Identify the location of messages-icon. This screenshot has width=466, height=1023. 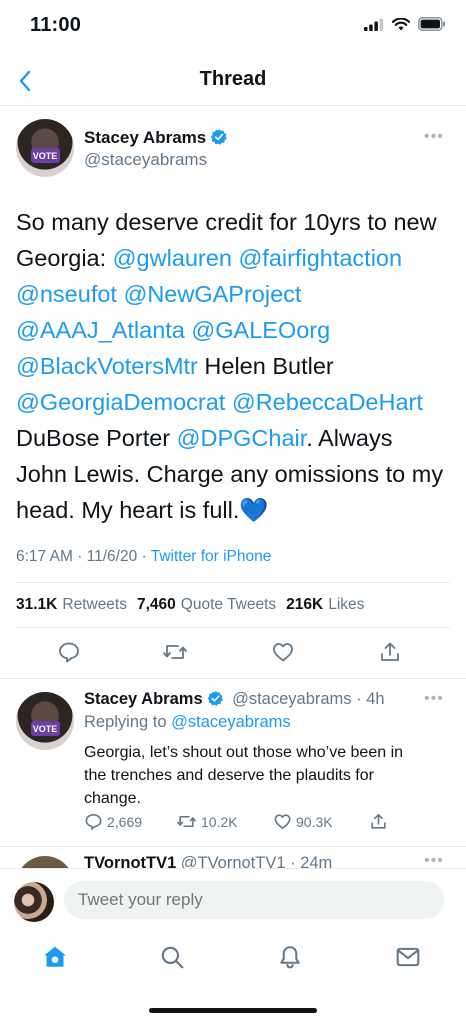
(408, 957).